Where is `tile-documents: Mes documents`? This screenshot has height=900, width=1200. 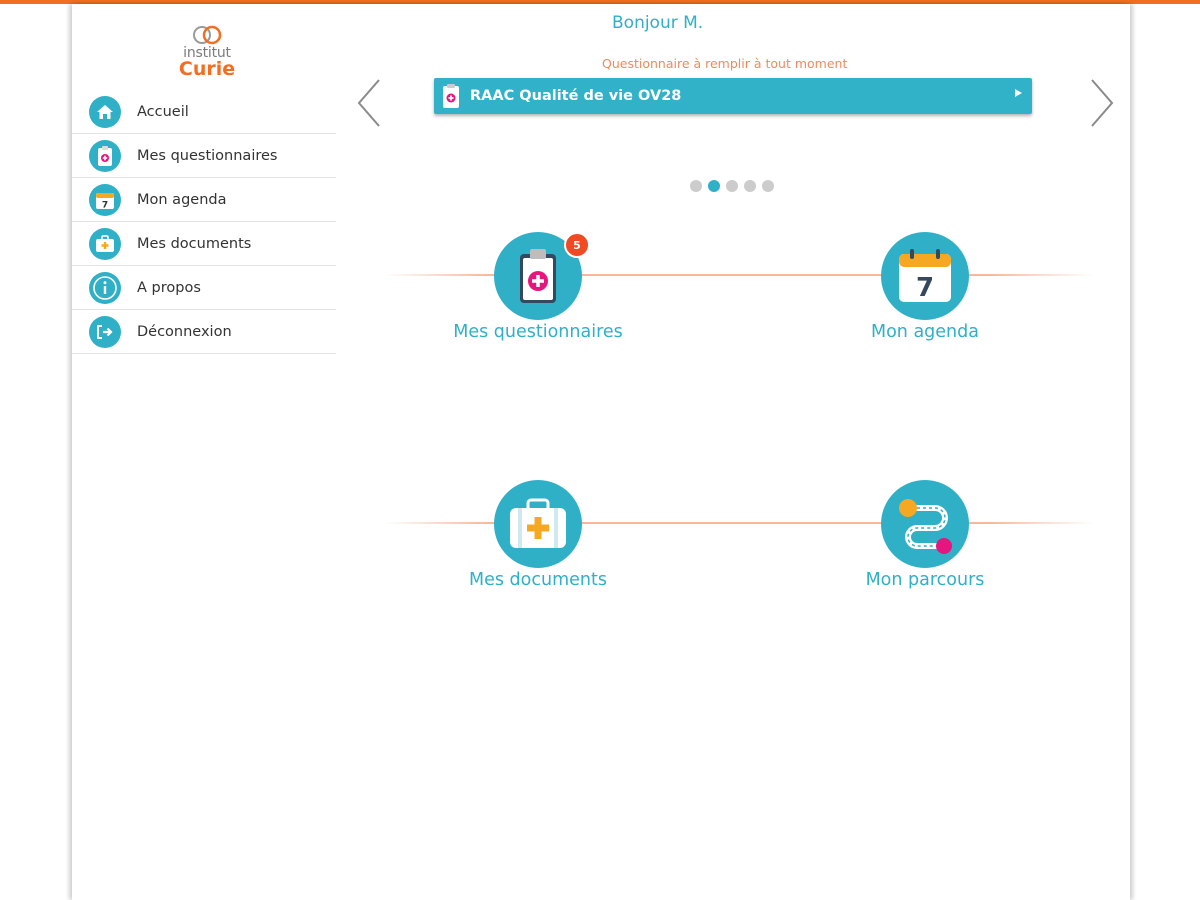 tile-documents: Mes documents is located at coordinates (538, 535).